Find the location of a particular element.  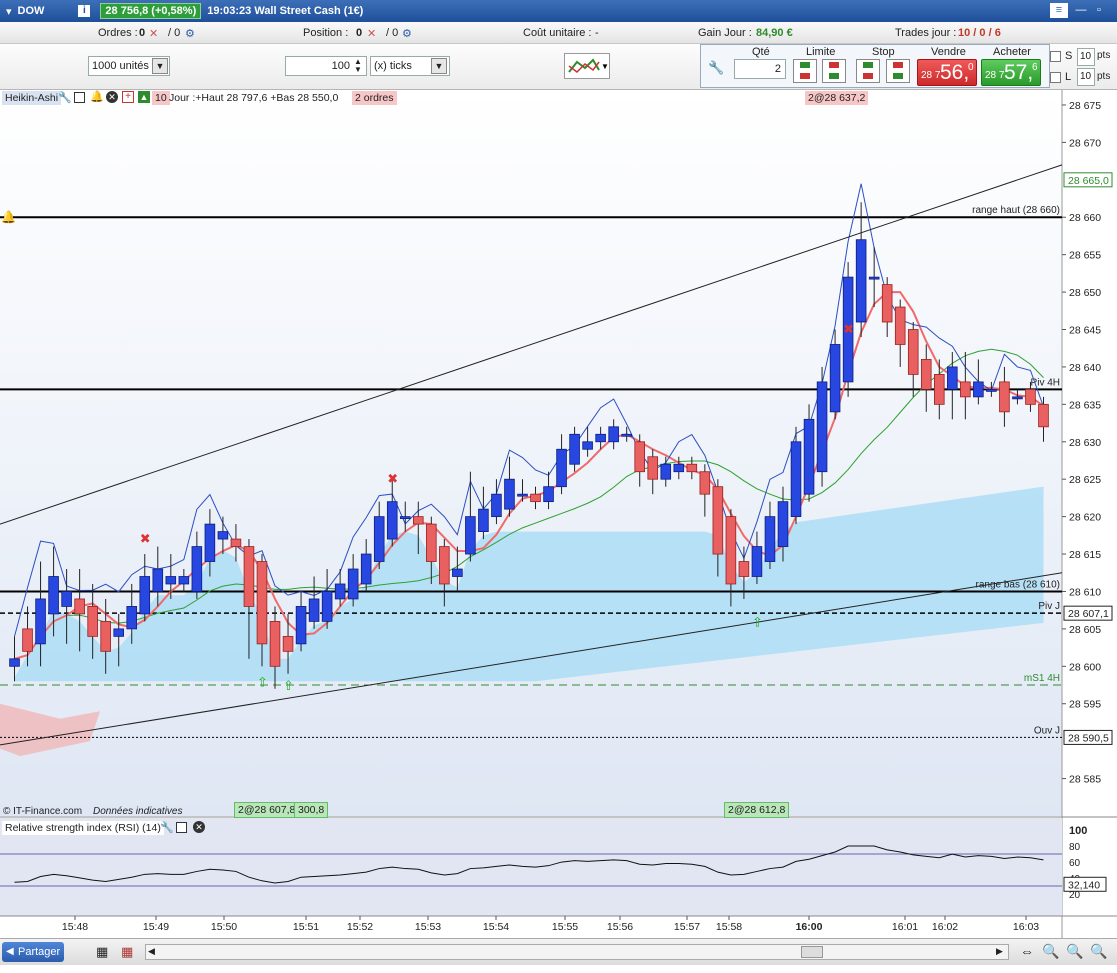

position-gears-icon: ⚙ is located at coordinates (407, 33).